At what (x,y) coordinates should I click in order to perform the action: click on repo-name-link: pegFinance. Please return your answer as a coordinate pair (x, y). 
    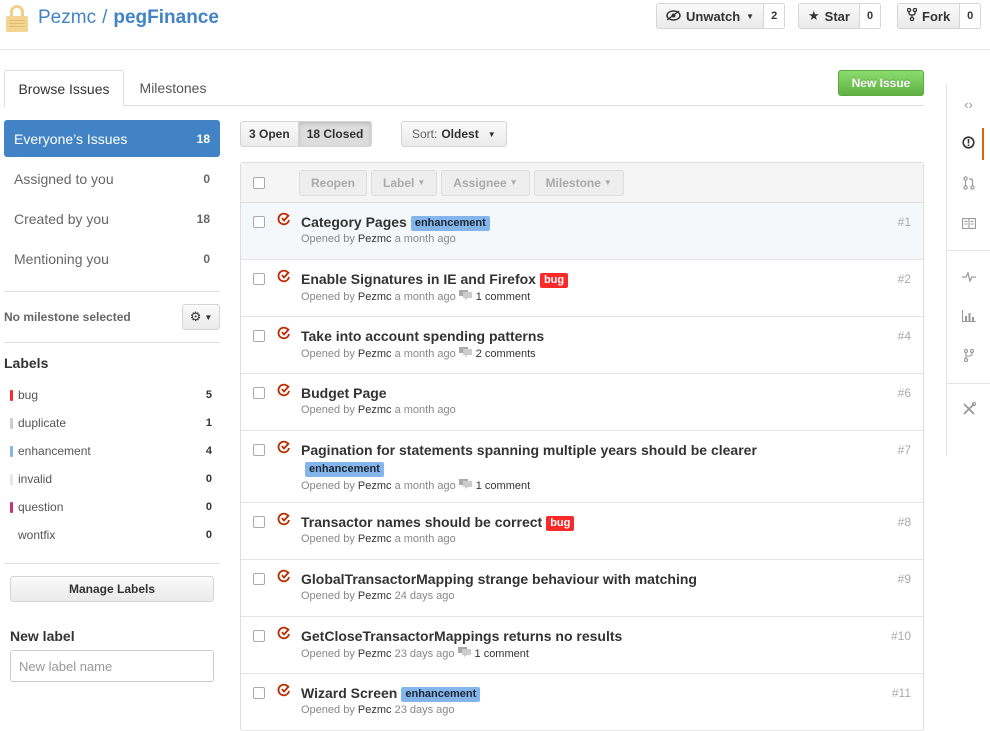
    Looking at the image, I should click on (166, 18).